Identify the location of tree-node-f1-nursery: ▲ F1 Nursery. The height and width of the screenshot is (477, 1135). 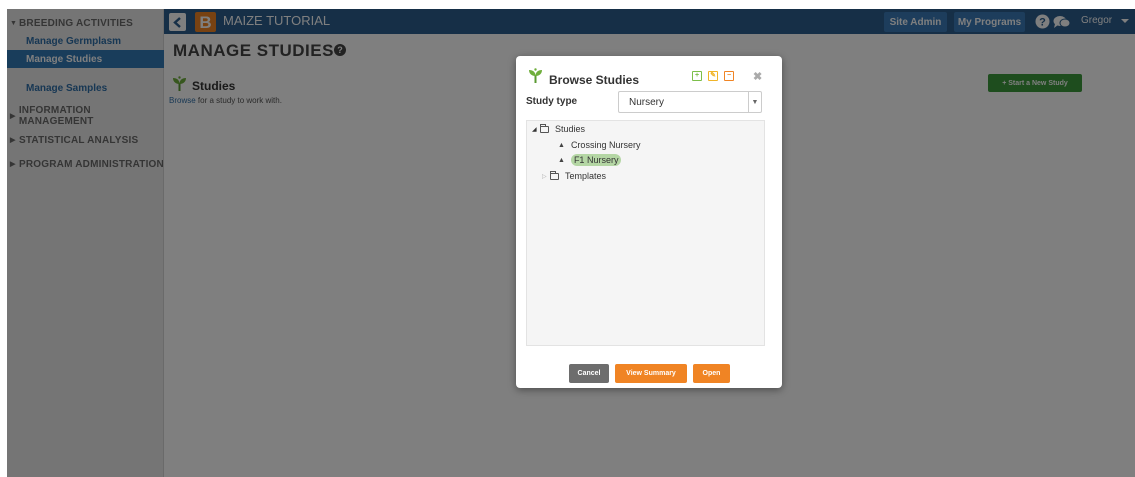
(590, 160).